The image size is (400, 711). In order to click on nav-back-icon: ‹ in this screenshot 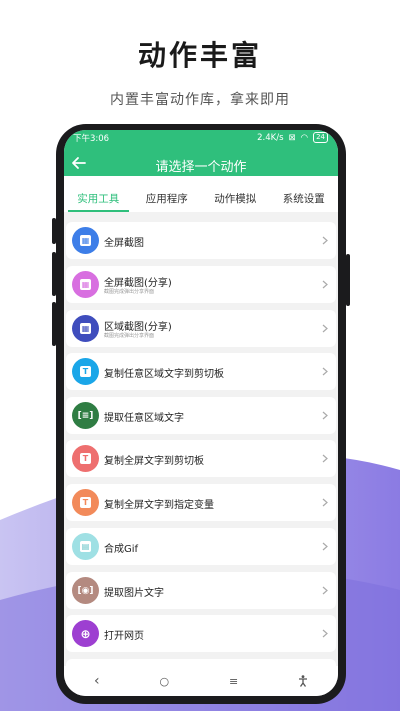, I will do `click(97, 681)`.